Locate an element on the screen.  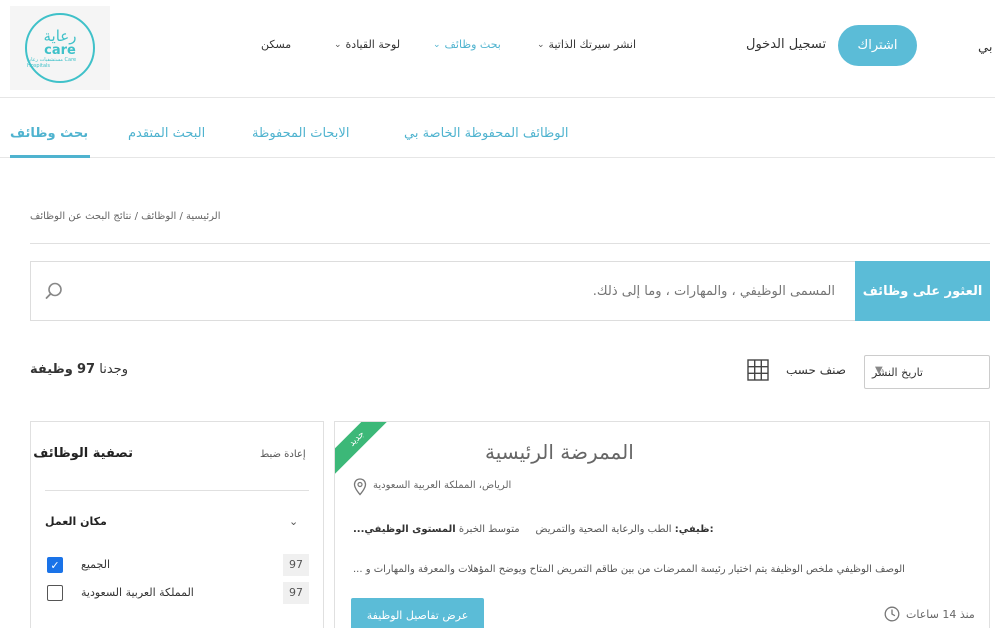
language-switch: بي is located at coordinates (985, 47).